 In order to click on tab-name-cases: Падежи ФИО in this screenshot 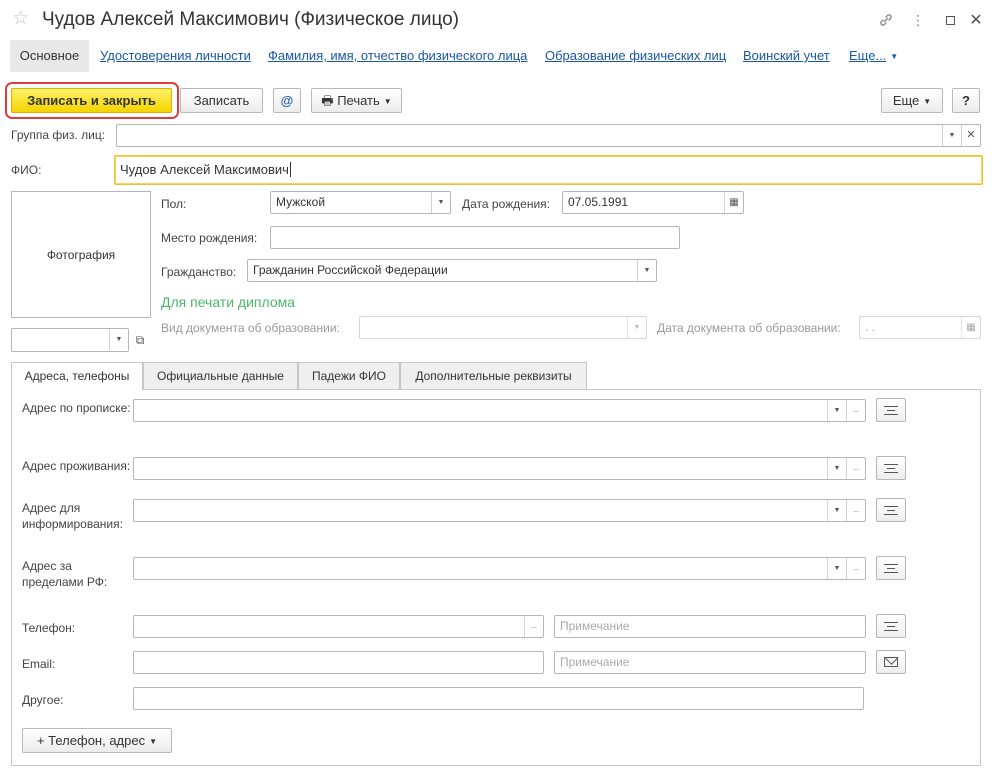, I will do `click(349, 375)`.